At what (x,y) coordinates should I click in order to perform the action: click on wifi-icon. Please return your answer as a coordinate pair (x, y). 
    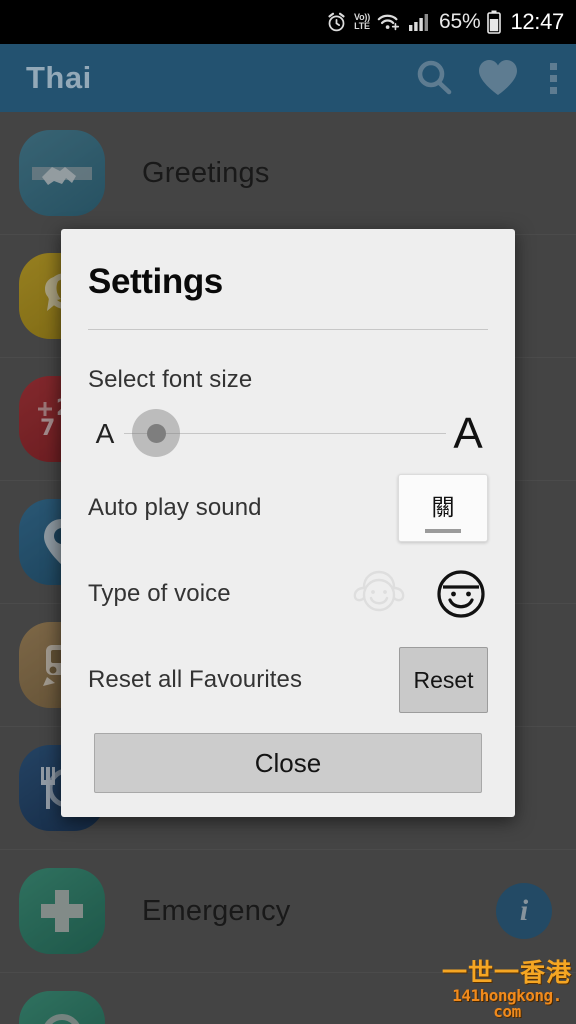
    Looking at the image, I should click on (389, 22).